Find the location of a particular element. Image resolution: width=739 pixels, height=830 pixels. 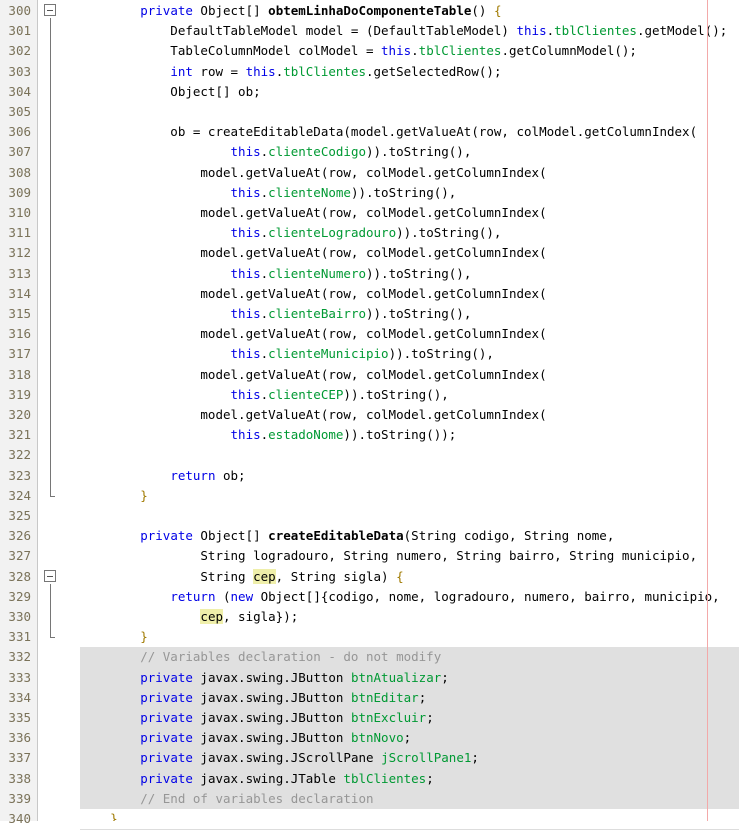

code-line: private javax.swing.JButton btnExcluir; is located at coordinates (257, 718).